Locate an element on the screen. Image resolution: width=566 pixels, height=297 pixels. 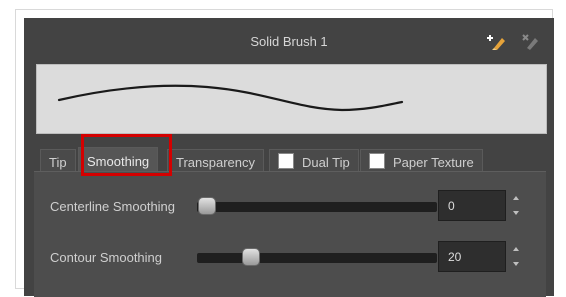
contour-smoothing-handle is located at coordinates (251, 257).